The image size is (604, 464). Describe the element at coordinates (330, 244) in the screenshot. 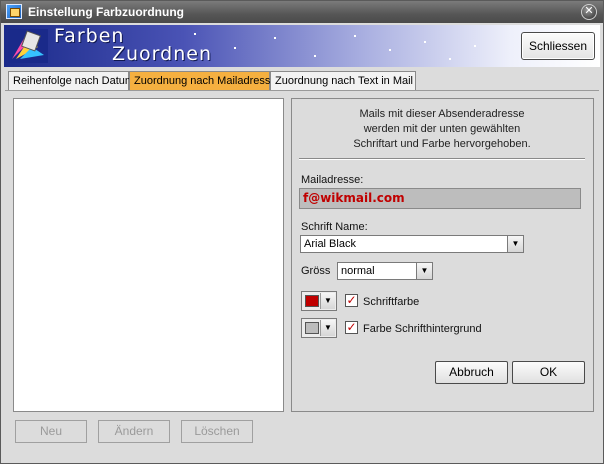

I see `font-name-value: Arial Black` at that location.